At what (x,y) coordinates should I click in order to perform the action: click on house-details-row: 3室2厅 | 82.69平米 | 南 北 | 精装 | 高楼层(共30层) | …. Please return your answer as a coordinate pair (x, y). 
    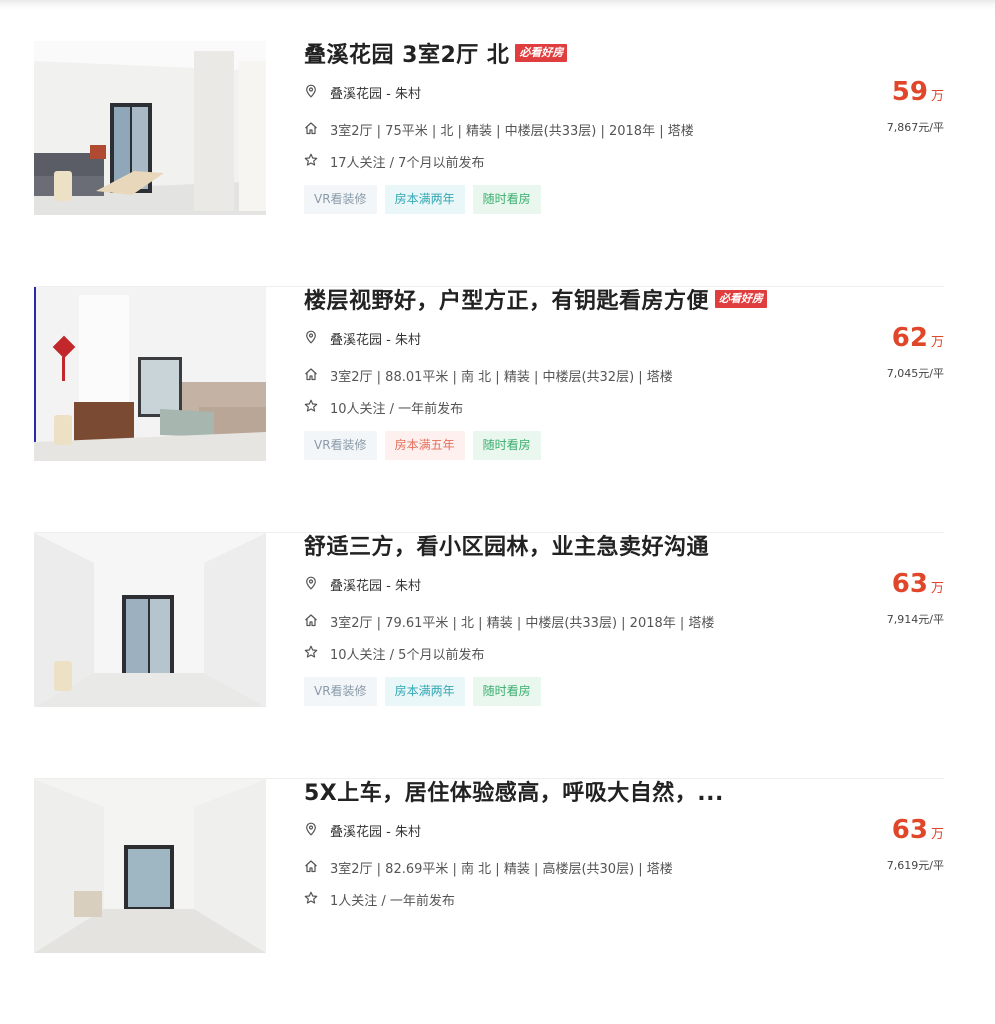
    Looking at the image, I should click on (488, 867).